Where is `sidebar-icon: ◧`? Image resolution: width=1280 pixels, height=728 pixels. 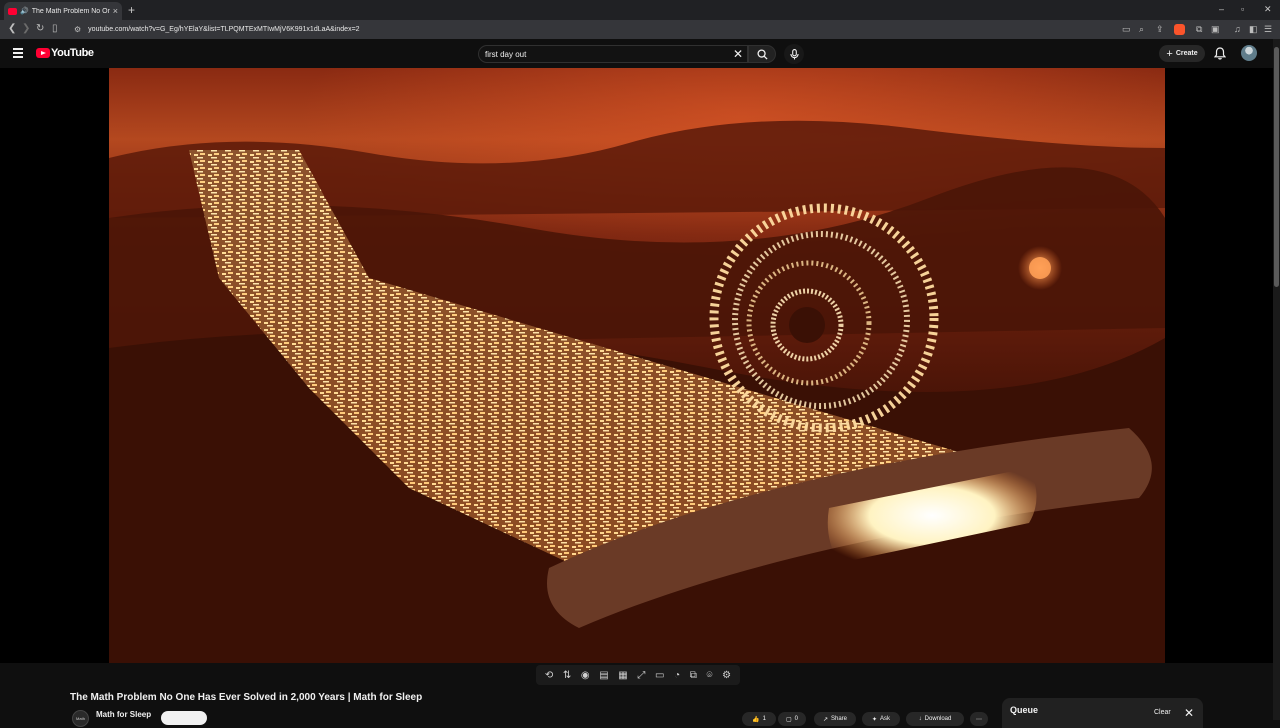 sidebar-icon: ◧ is located at coordinates (1253, 29).